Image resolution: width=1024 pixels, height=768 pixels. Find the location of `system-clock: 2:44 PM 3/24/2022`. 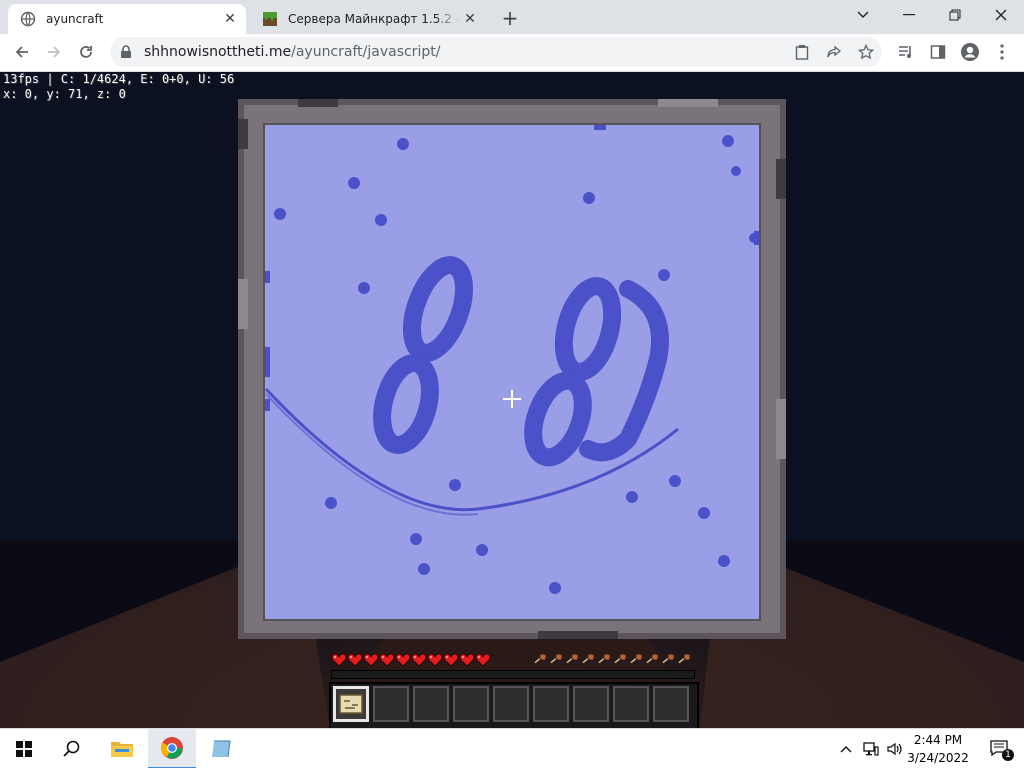

system-clock: 2:44 PM 3/24/2022 is located at coordinates (938, 749).